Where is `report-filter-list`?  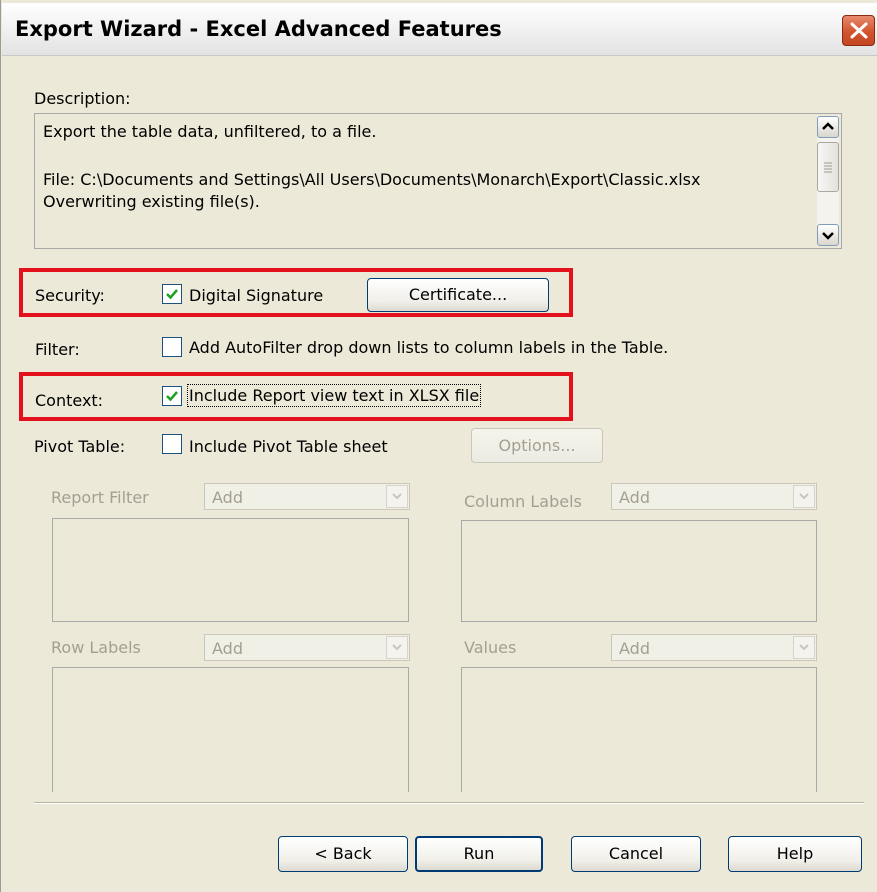 report-filter-list is located at coordinates (230, 570).